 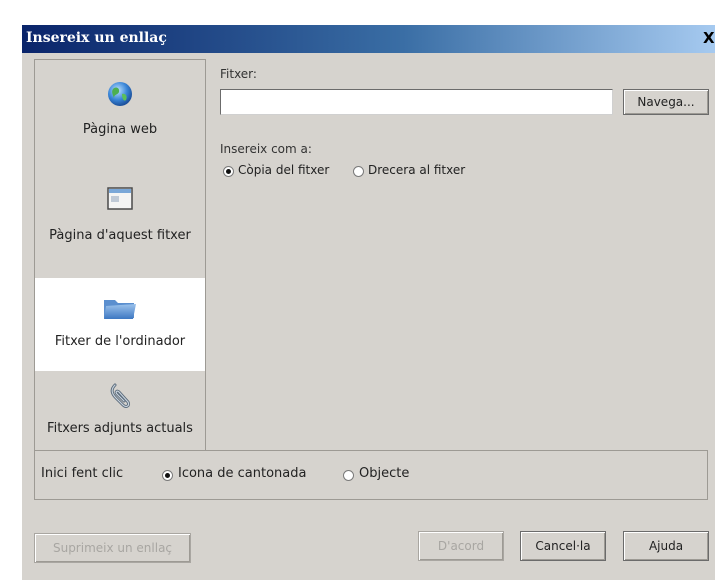 What do you see at coordinates (112, 548) in the screenshot?
I see `remove-link-button: Suprimeix un enllaç` at bounding box center [112, 548].